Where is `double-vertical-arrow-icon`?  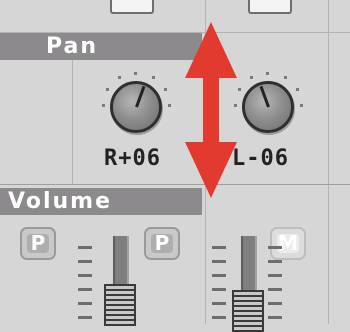 double-vertical-arrow-icon is located at coordinates (211, 110).